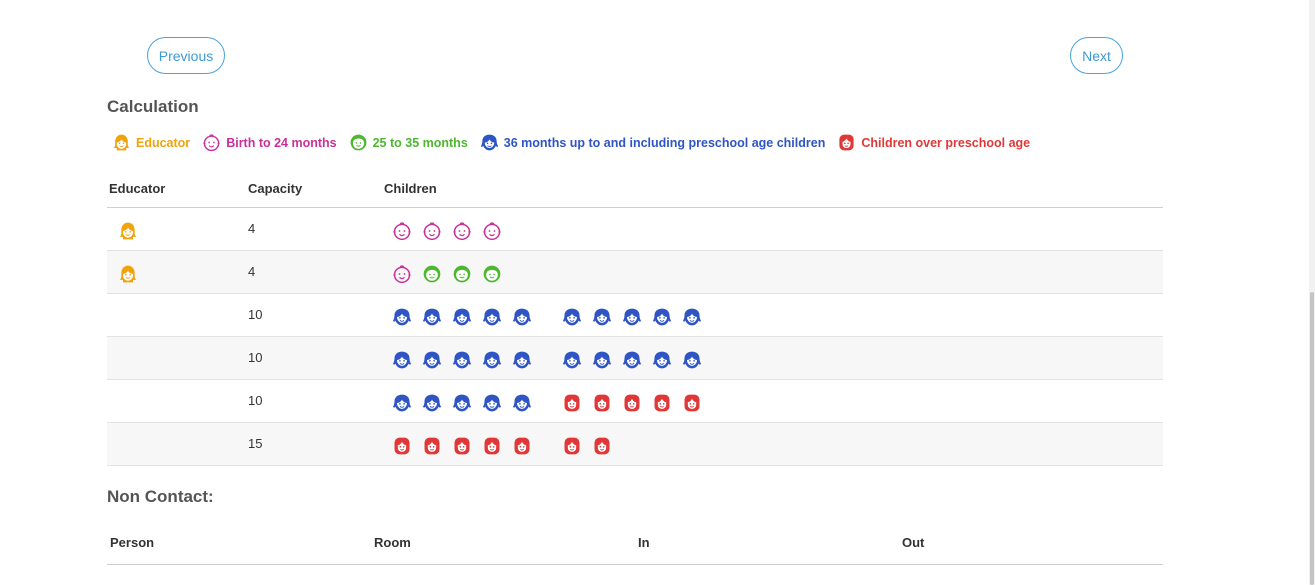 The image size is (1315, 585). What do you see at coordinates (163, 142) in the screenshot?
I see `legend-label: Educator` at bounding box center [163, 142].